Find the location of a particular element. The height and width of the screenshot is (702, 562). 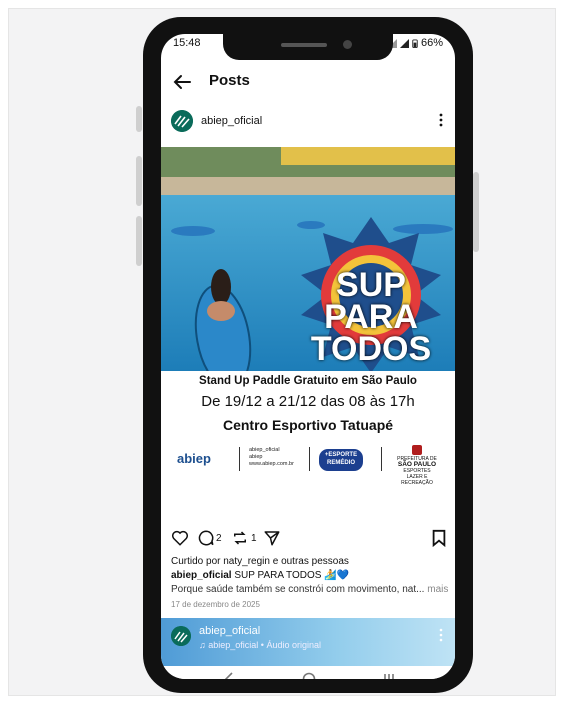

avatar is located at coordinates (182, 121).